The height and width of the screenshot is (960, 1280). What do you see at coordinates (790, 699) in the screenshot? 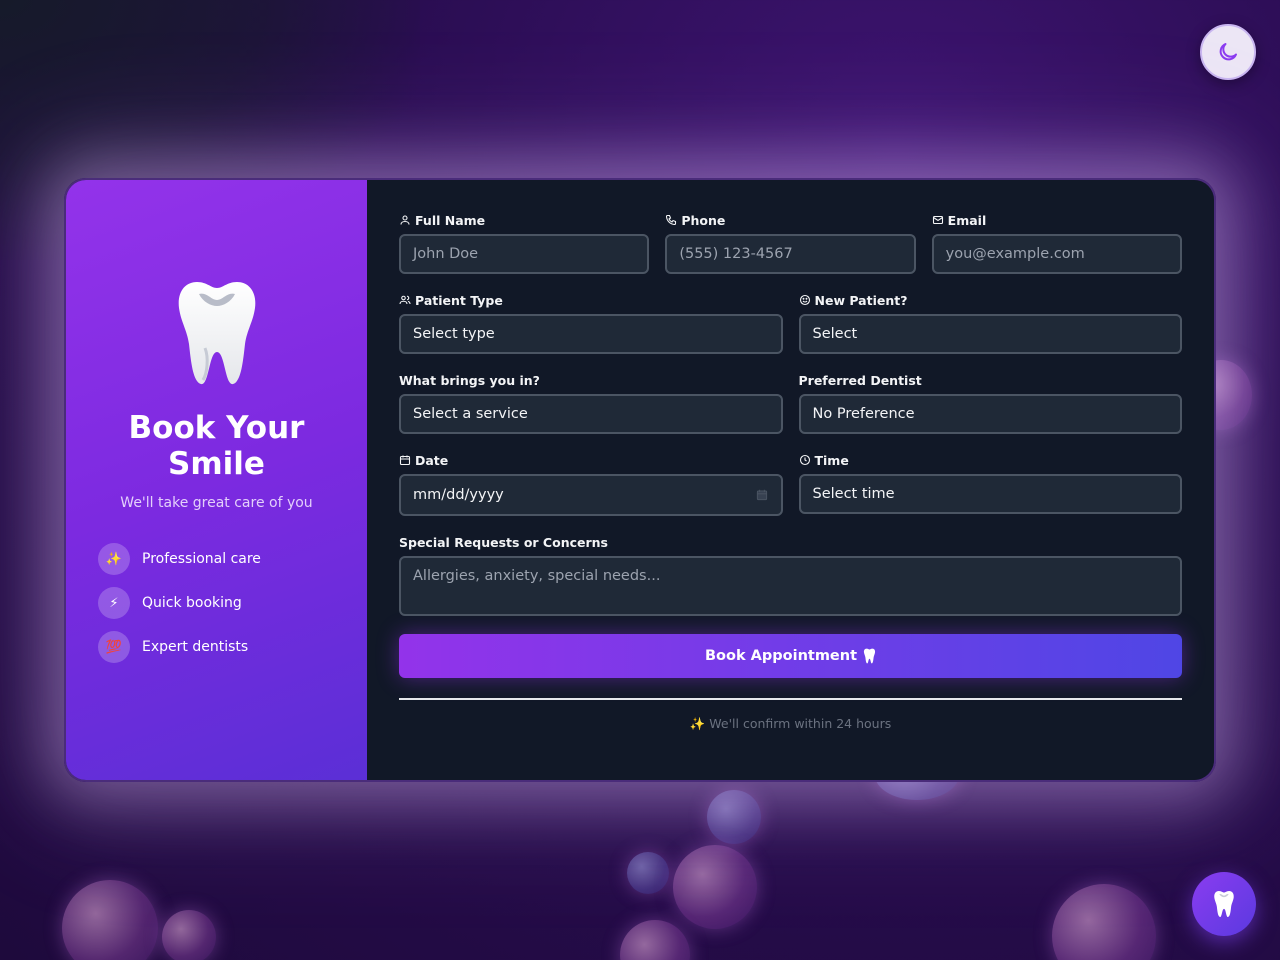
I see `form-divider` at bounding box center [790, 699].